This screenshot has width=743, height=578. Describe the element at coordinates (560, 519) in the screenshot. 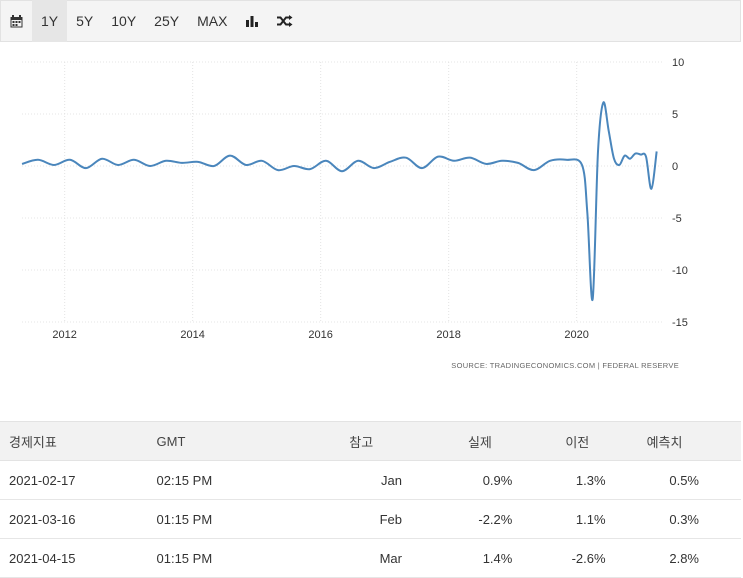

I see `cell-previous: 1.1%` at that location.